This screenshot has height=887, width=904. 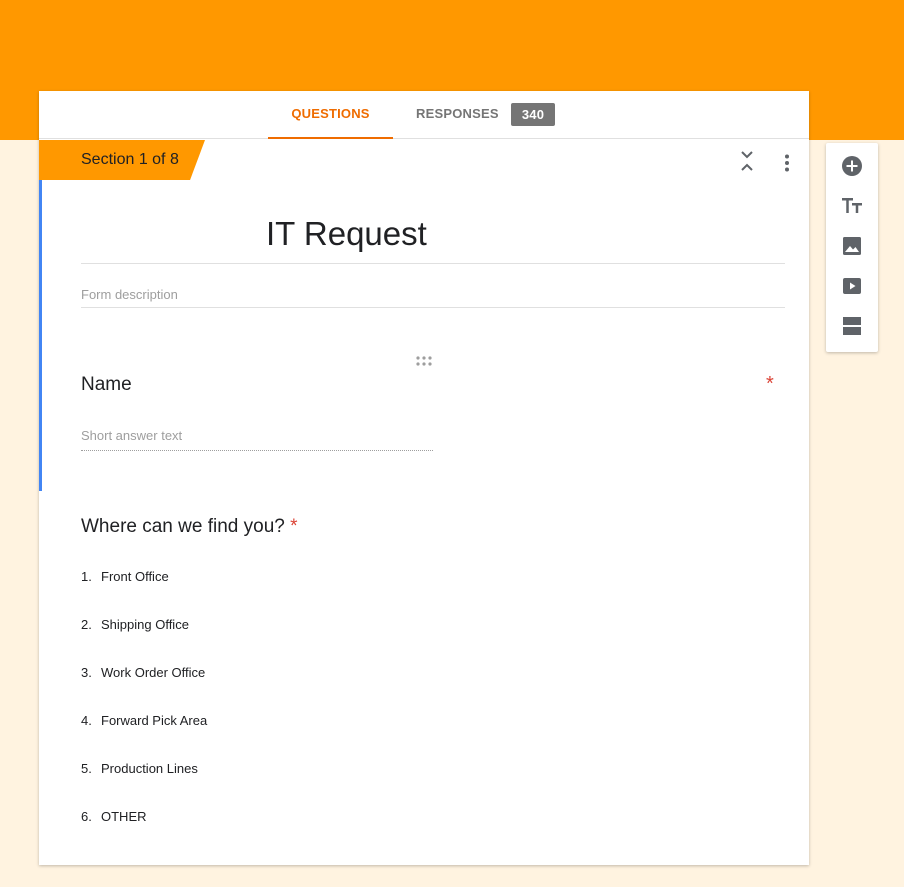 I want to click on responses-count-badge: 340, so click(x=533, y=114).